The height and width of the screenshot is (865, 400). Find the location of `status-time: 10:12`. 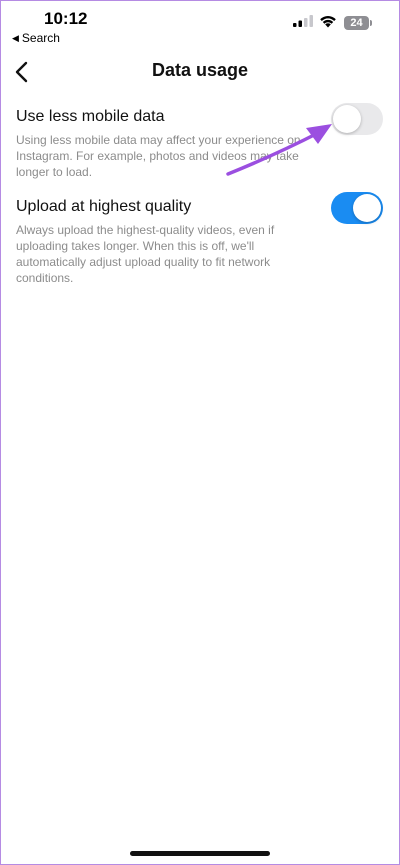

status-time: 10:12 is located at coordinates (66, 18).